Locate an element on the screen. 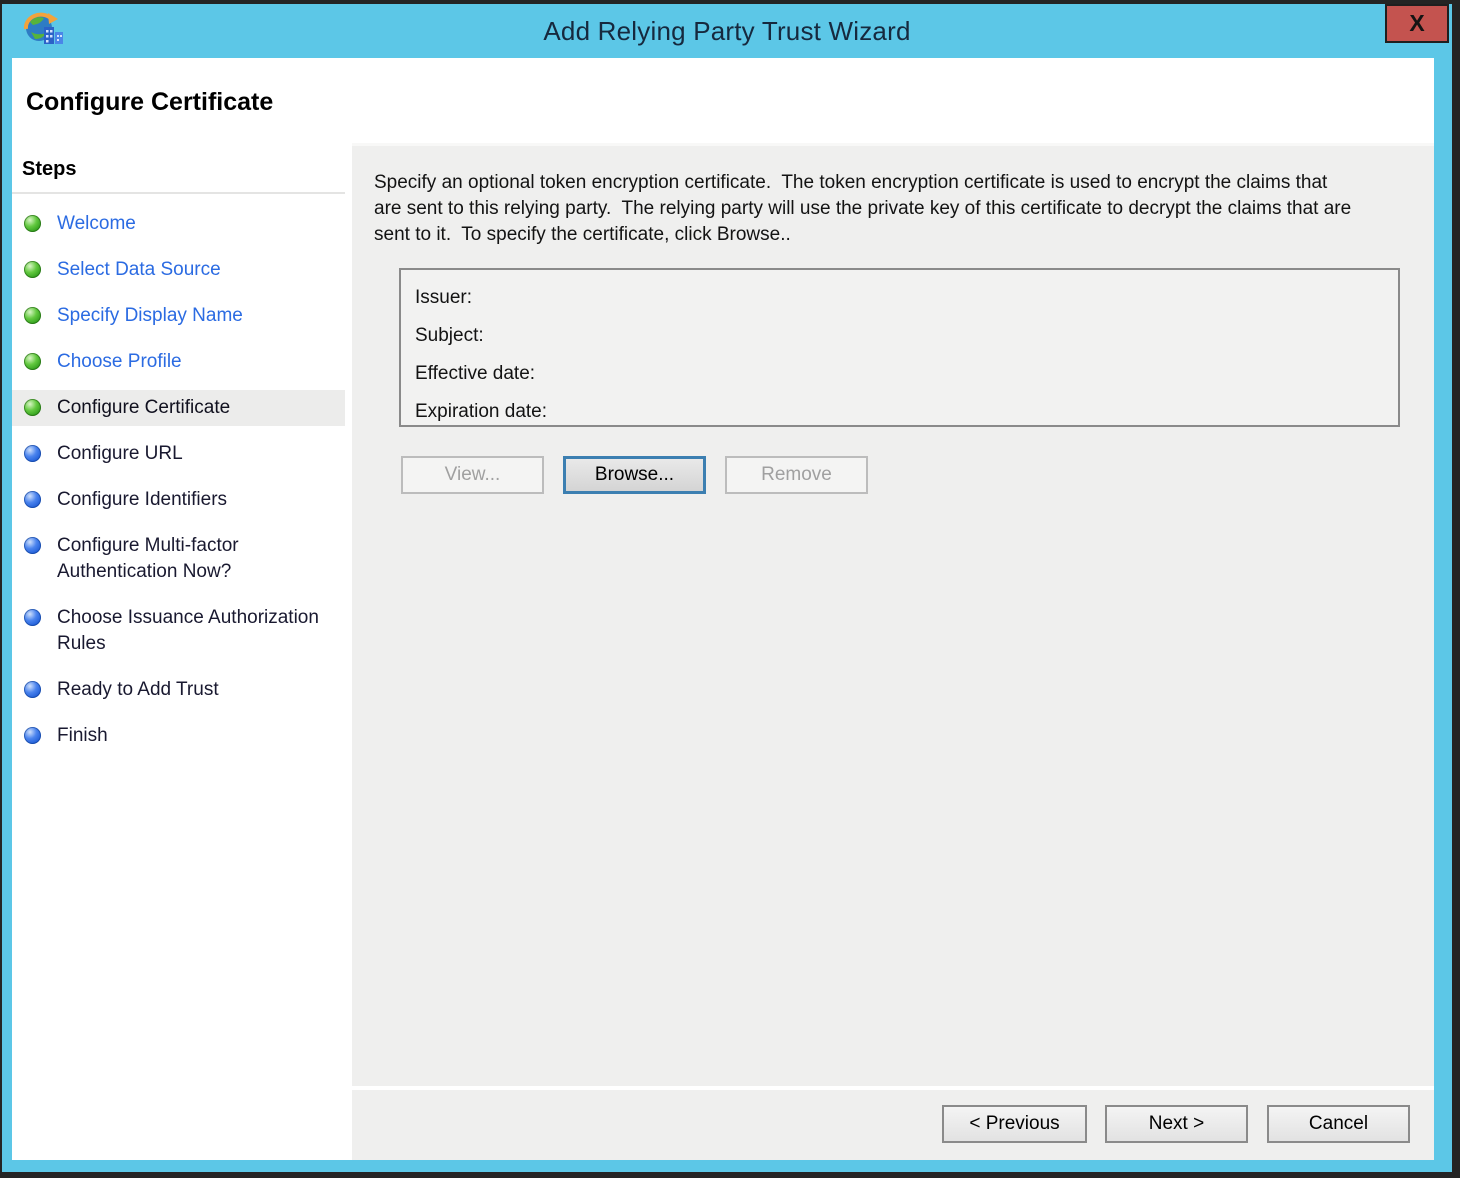 The height and width of the screenshot is (1178, 1460). certificate-actions: View... Browse... Remove is located at coordinates (634, 475).